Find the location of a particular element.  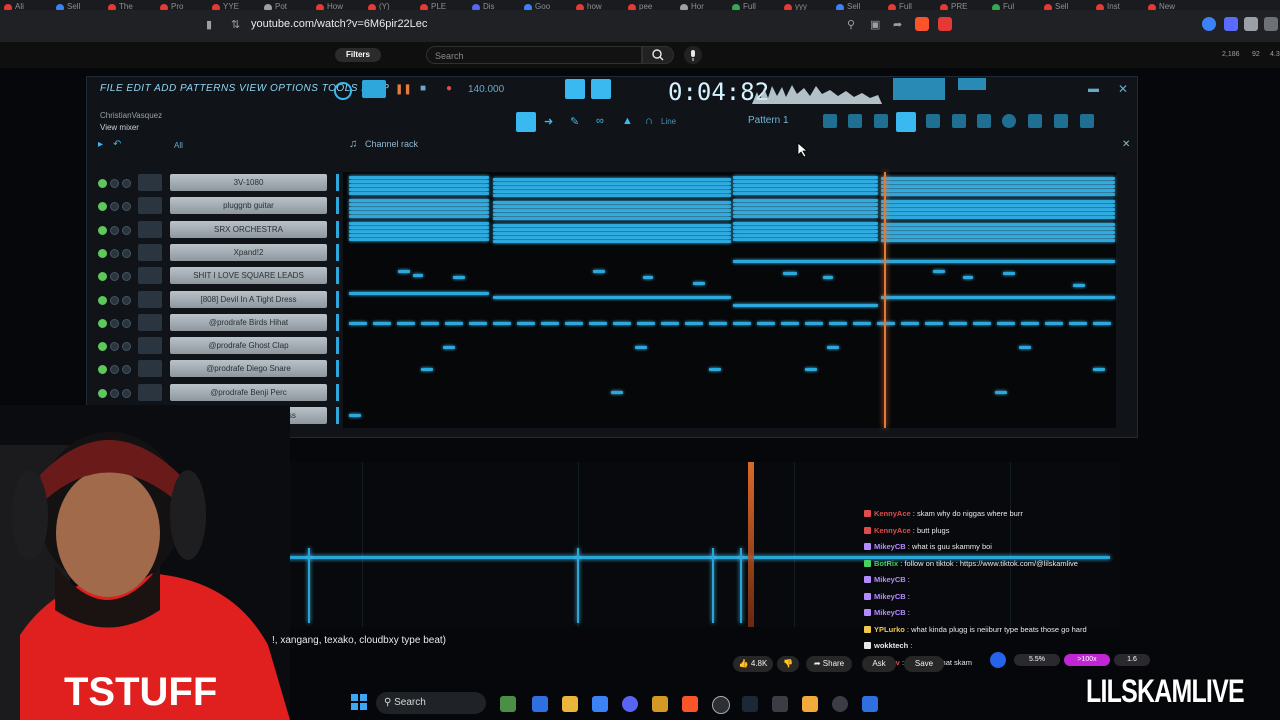

taskbar-search: ⚲ Search is located at coordinates (431, 703).